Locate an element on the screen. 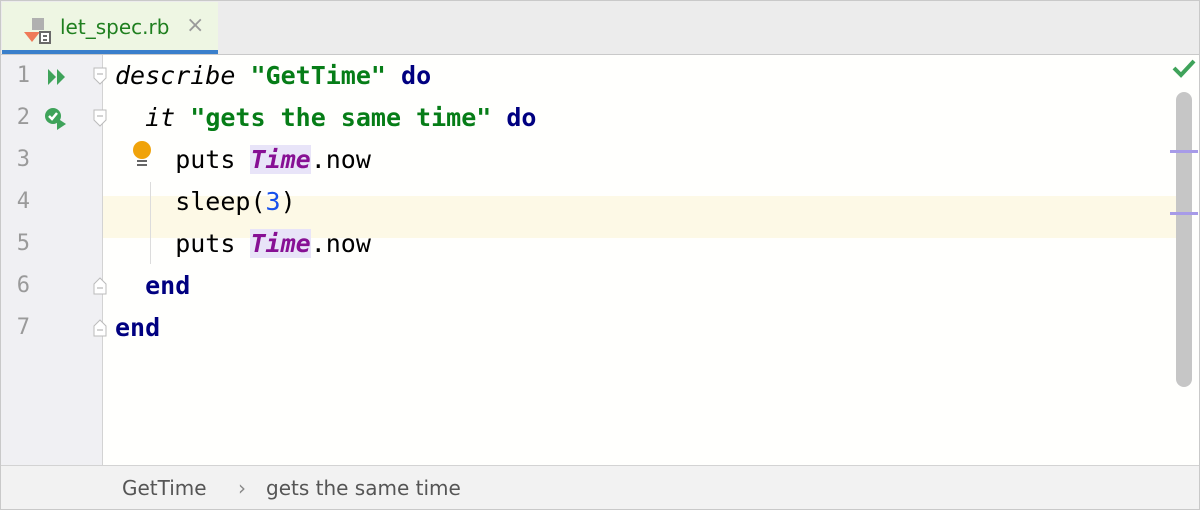  code-token: 3 is located at coordinates (273, 201).